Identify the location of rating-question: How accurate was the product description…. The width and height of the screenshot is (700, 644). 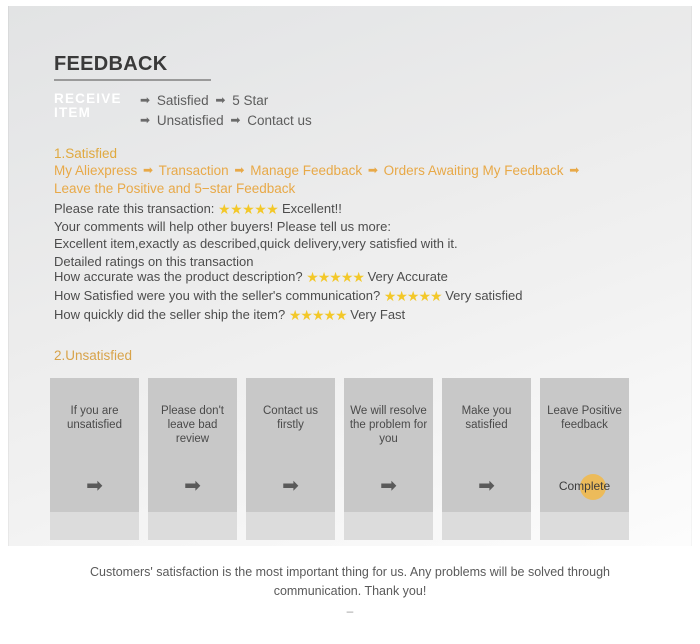
(178, 276).